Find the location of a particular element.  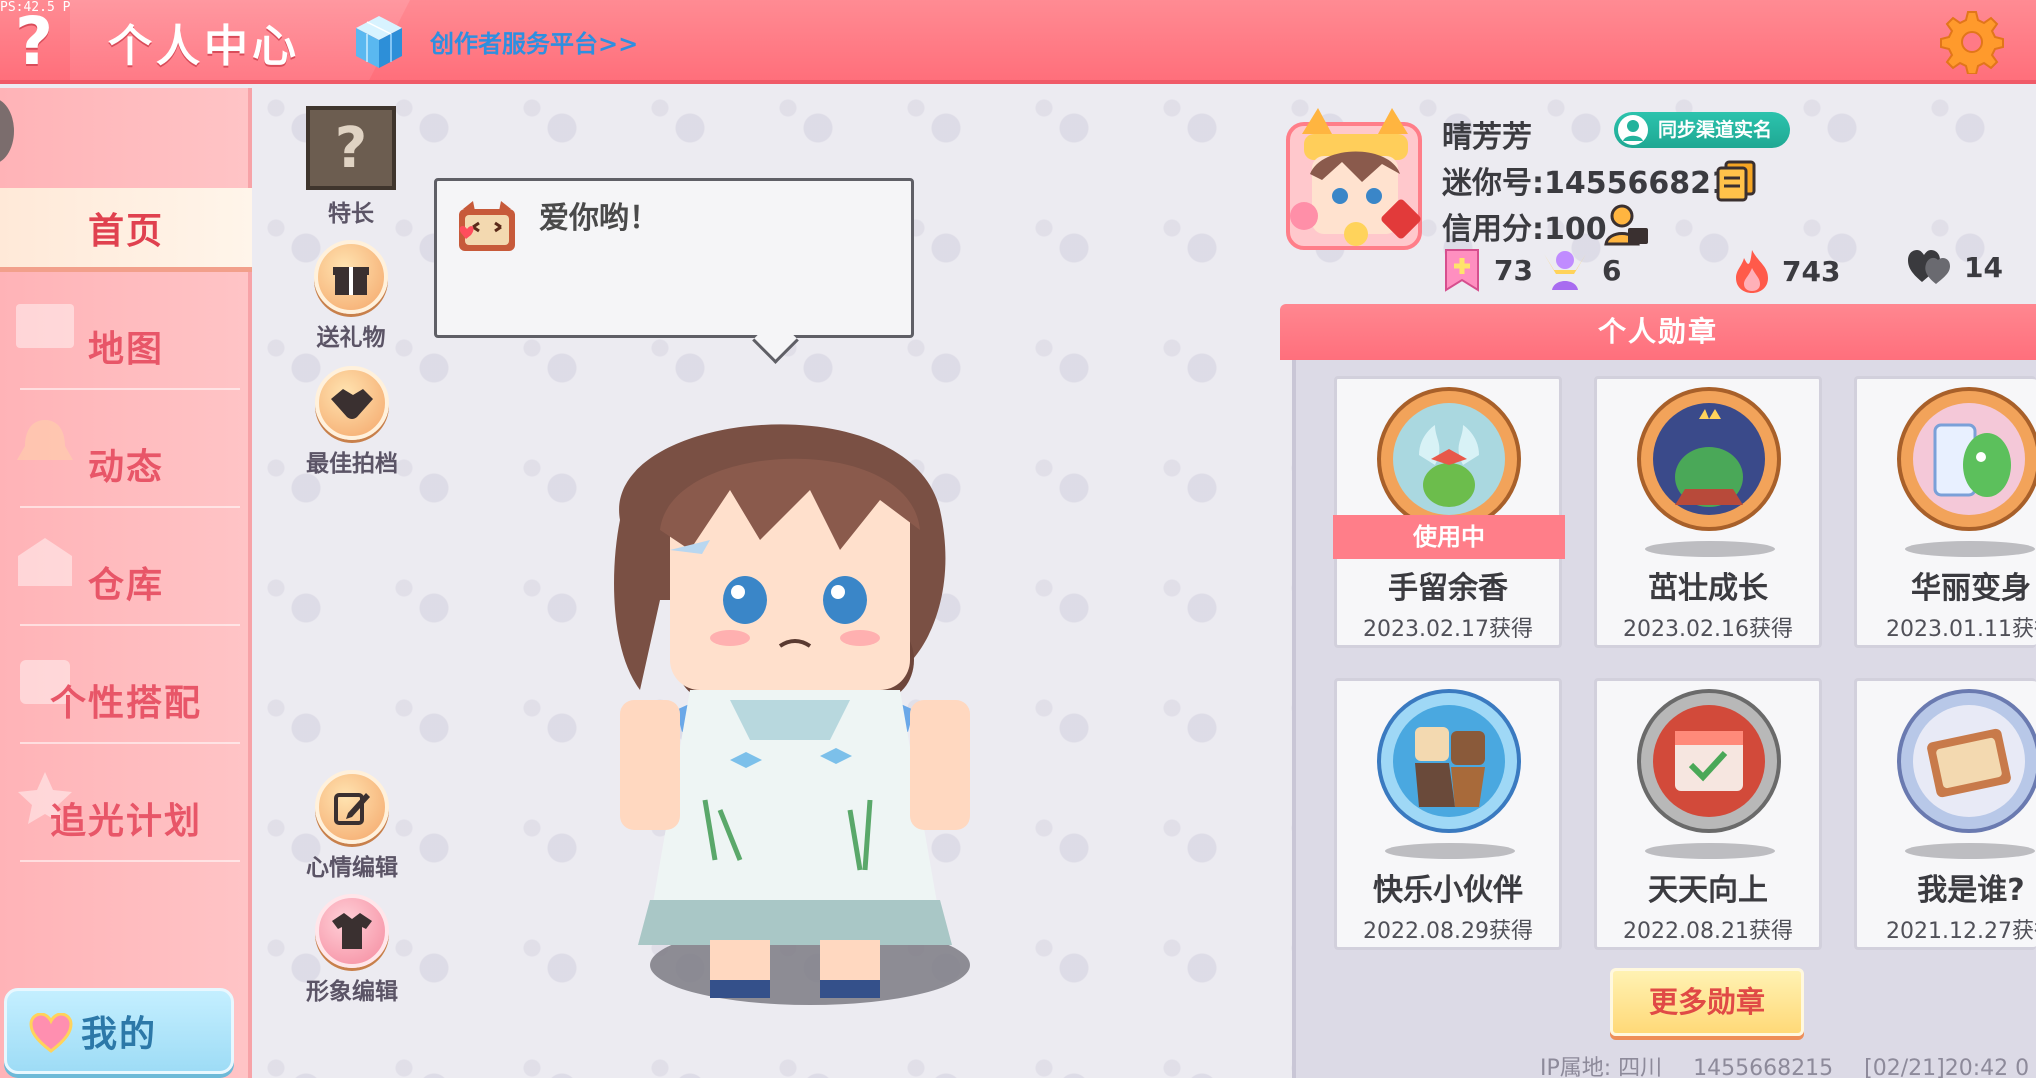

sprout-badge-icon is located at coordinates (1709, 459).